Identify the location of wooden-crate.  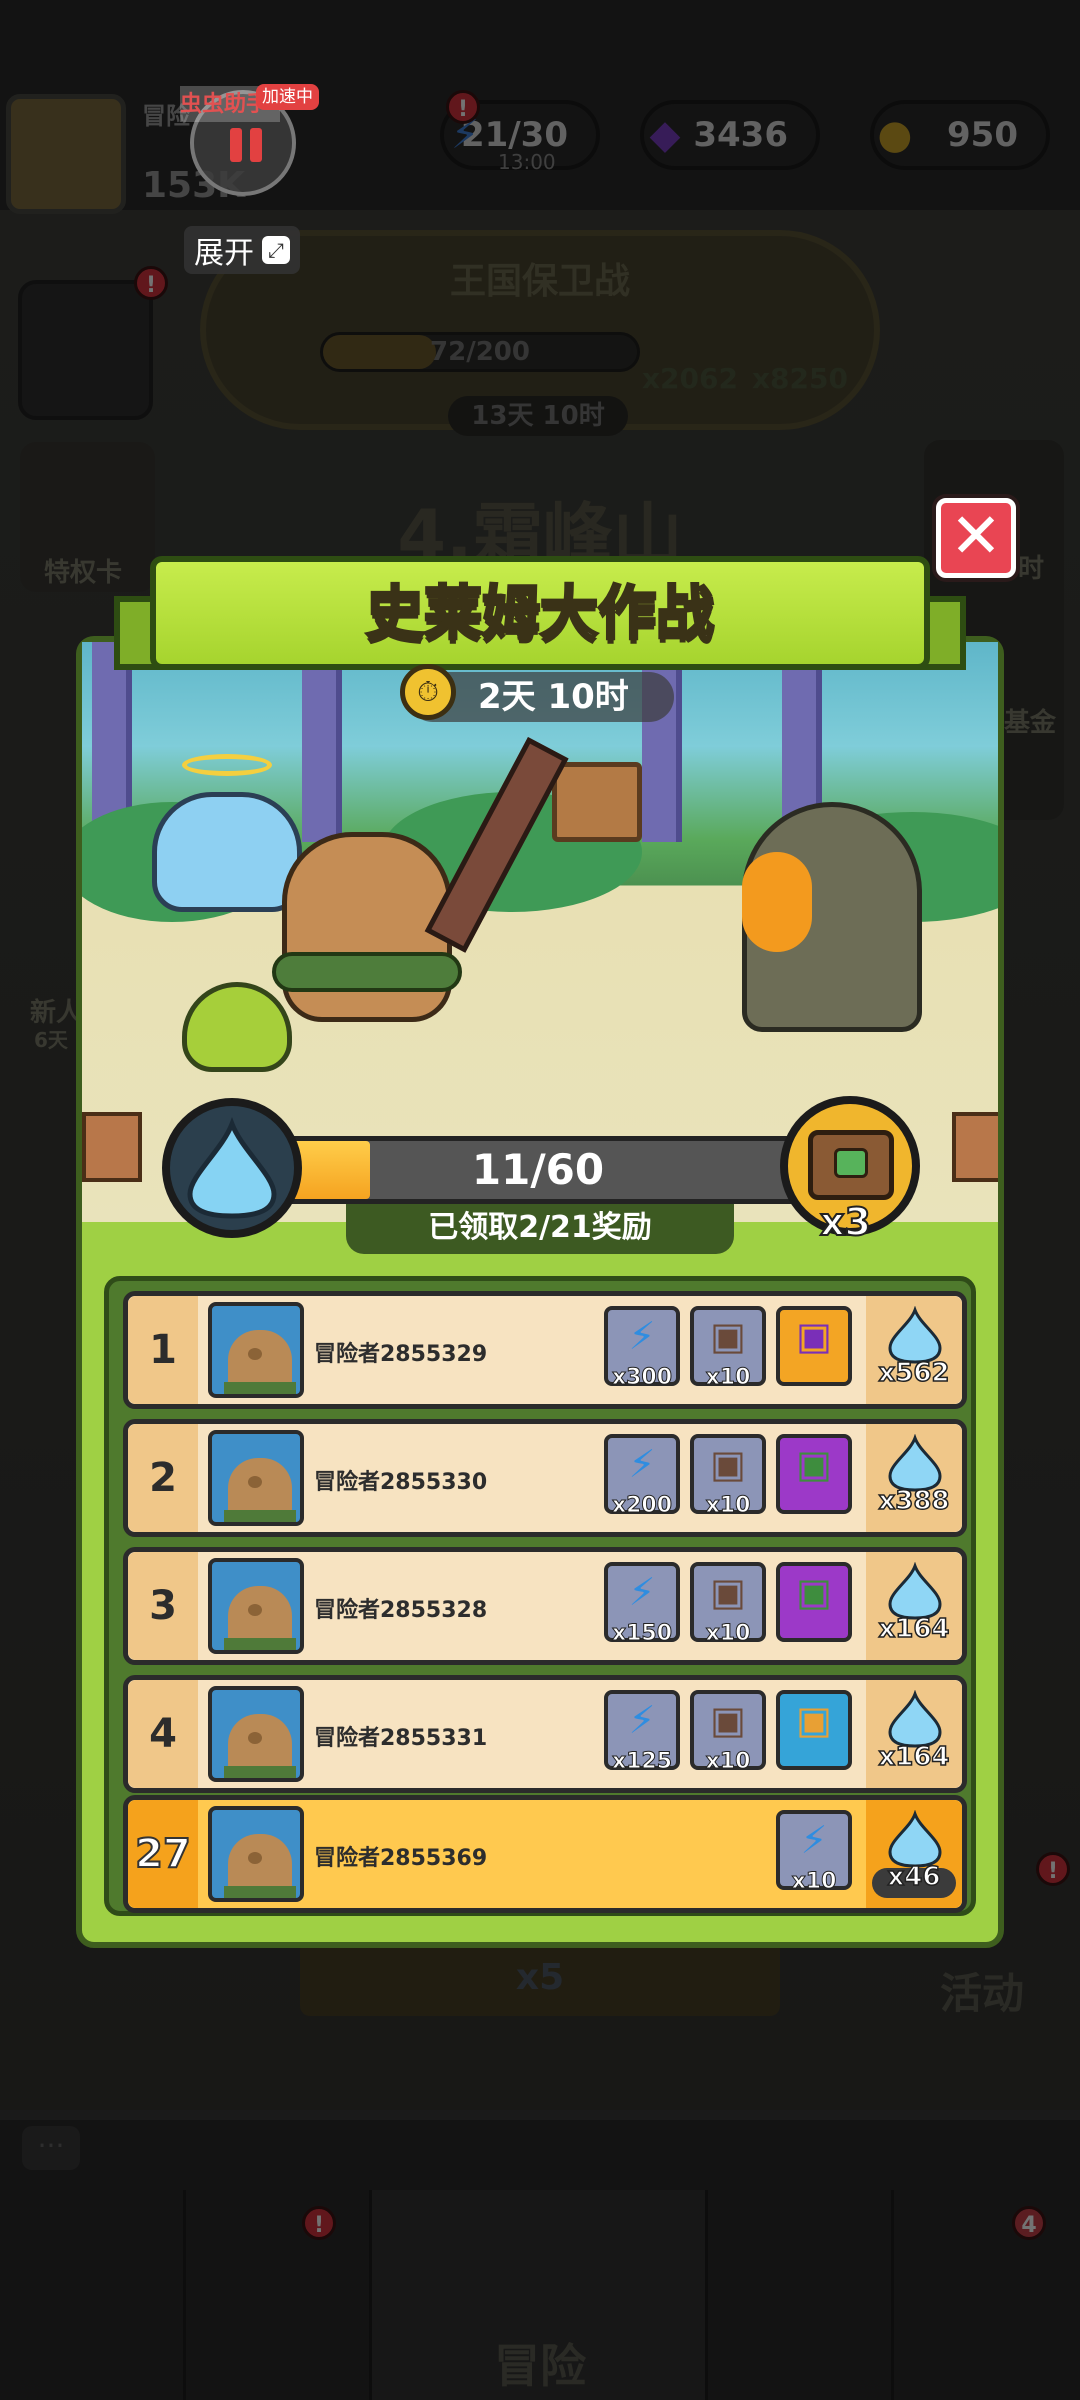
(597, 802).